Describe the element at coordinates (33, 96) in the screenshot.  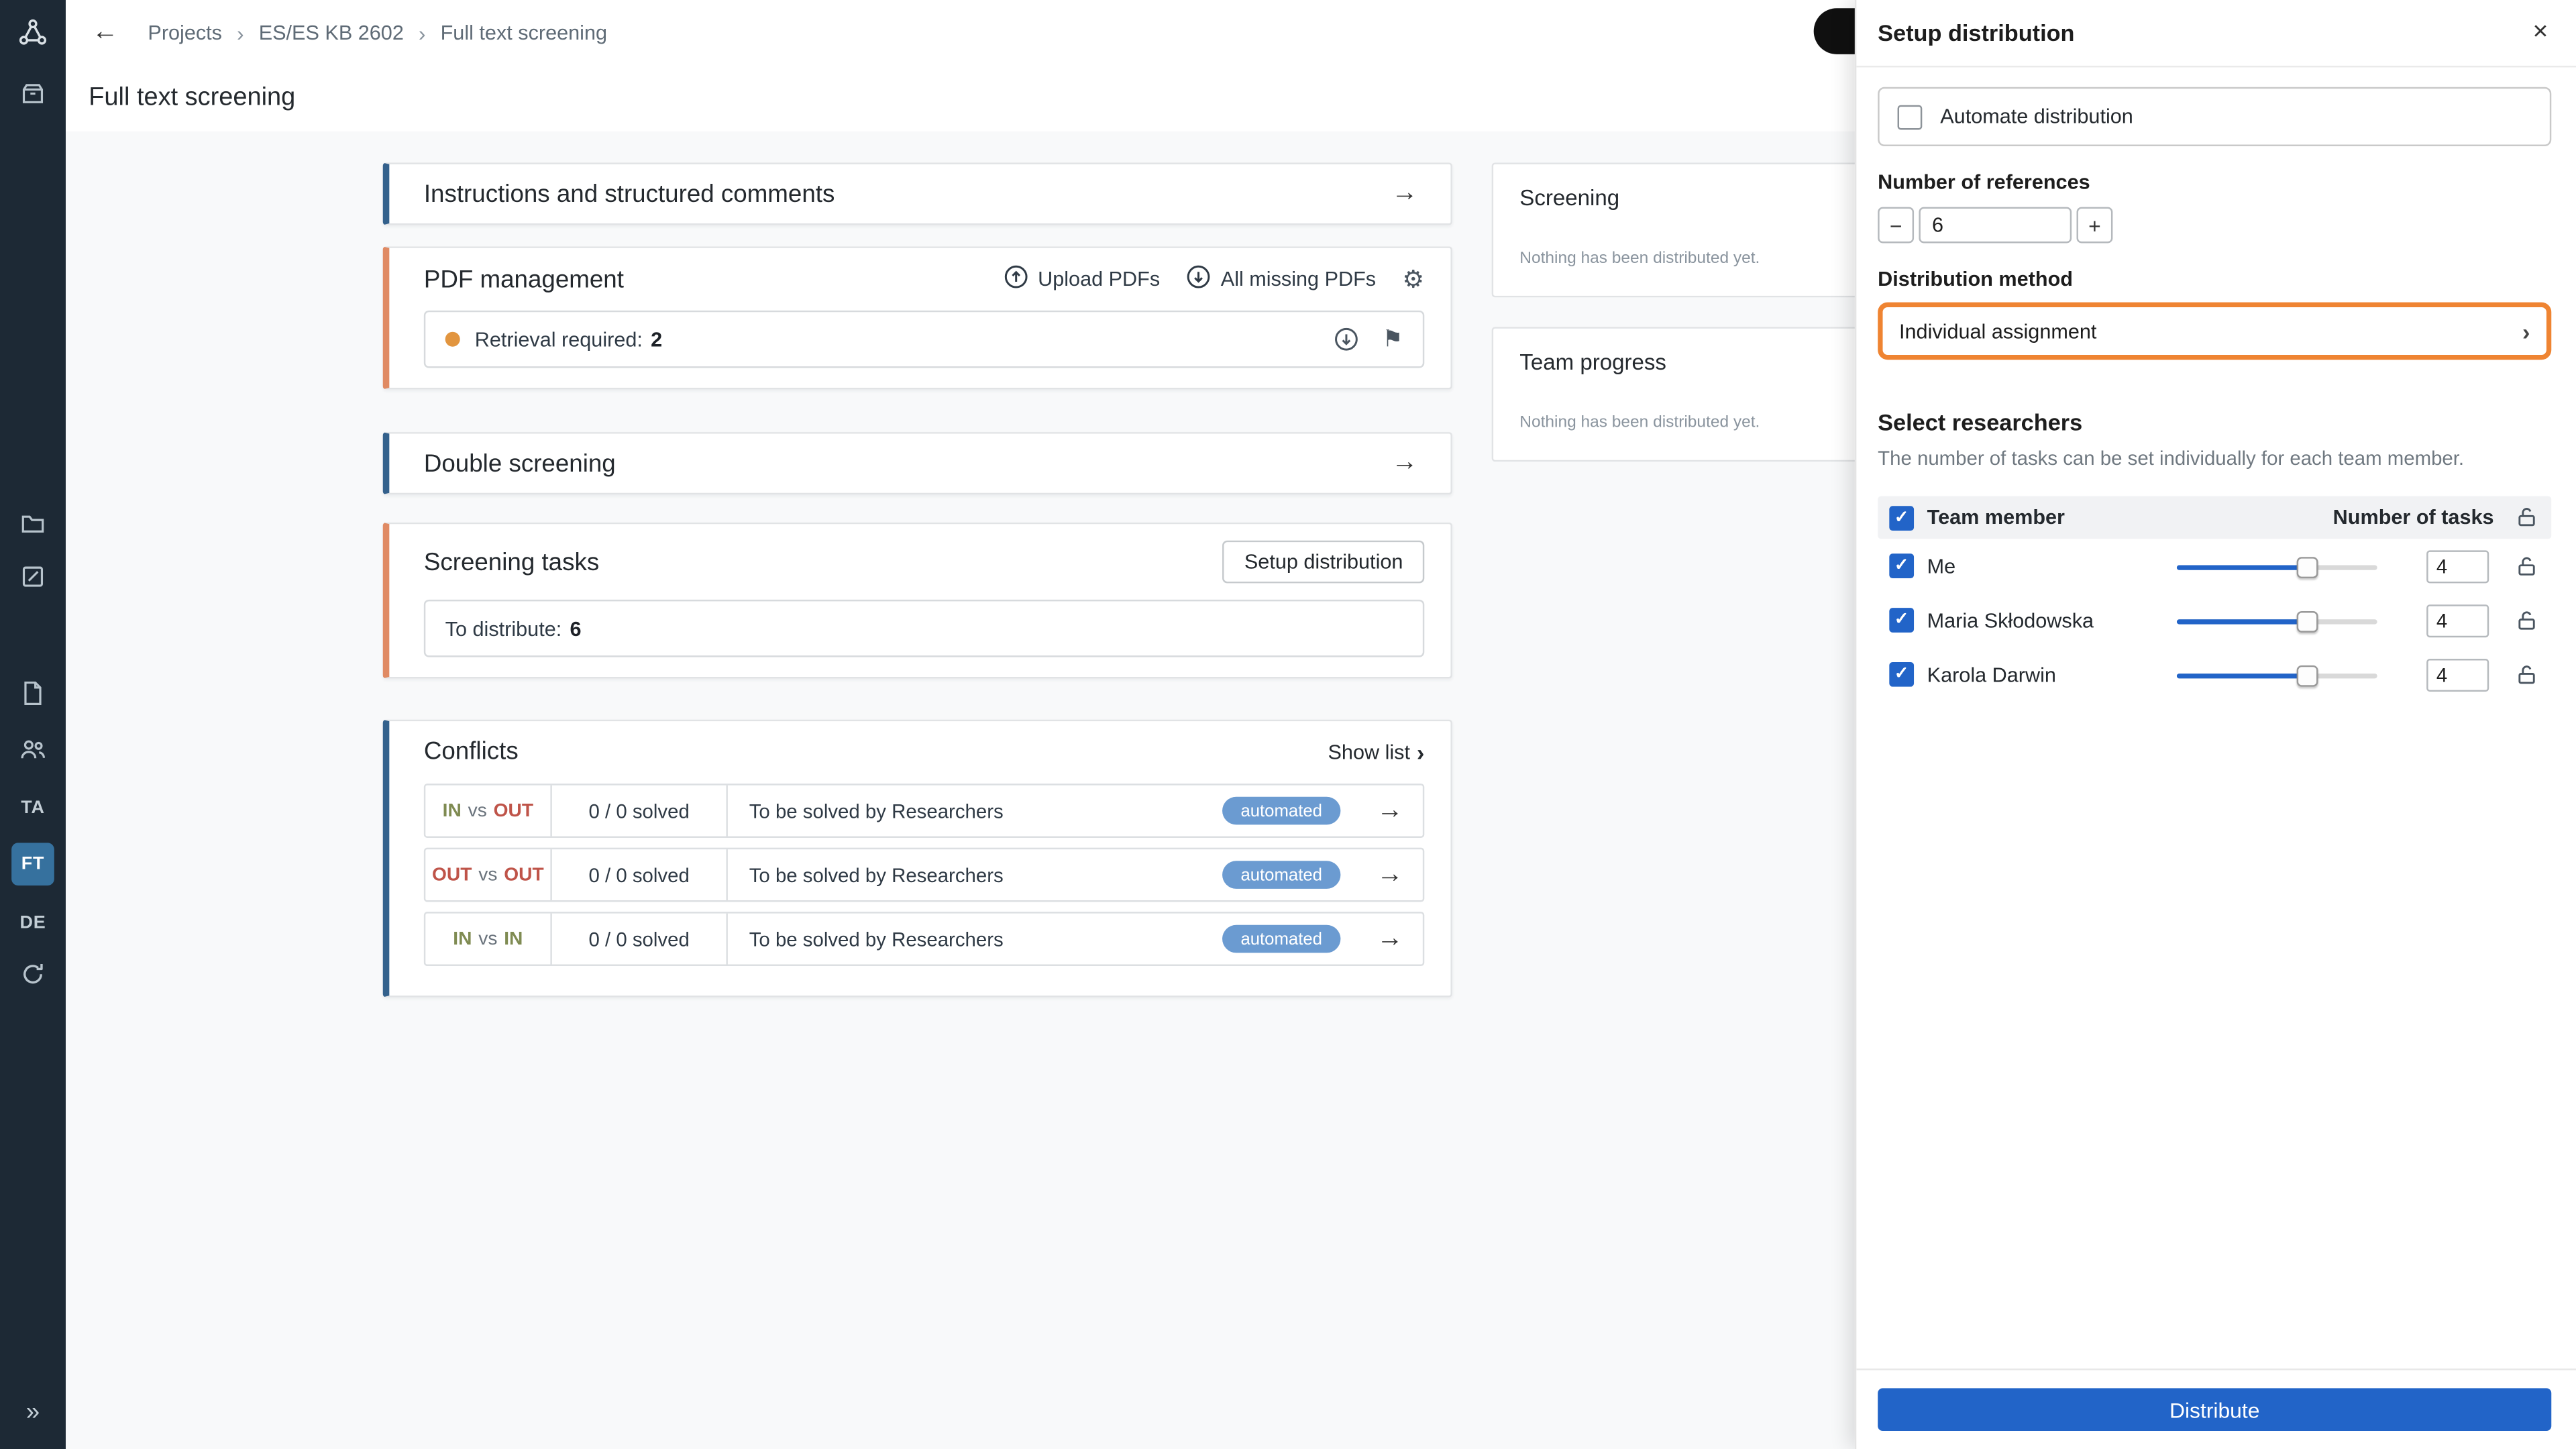
I see `sidebar-item-inbox` at that location.